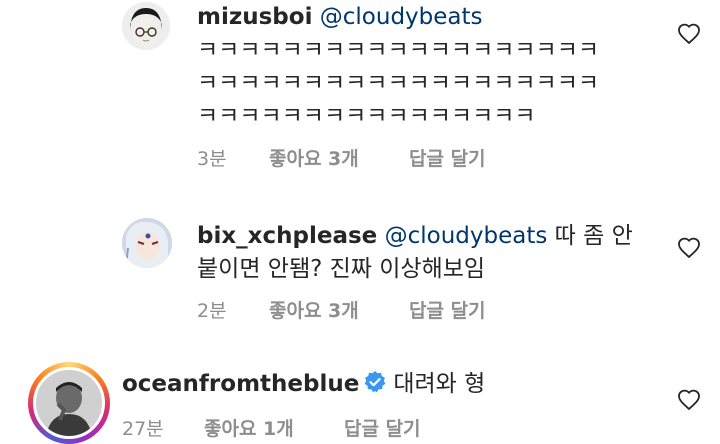 The image size is (720, 444). What do you see at coordinates (143, 429) in the screenshot?
I see `timestamp: 27분` at bounding box center [143, 429].